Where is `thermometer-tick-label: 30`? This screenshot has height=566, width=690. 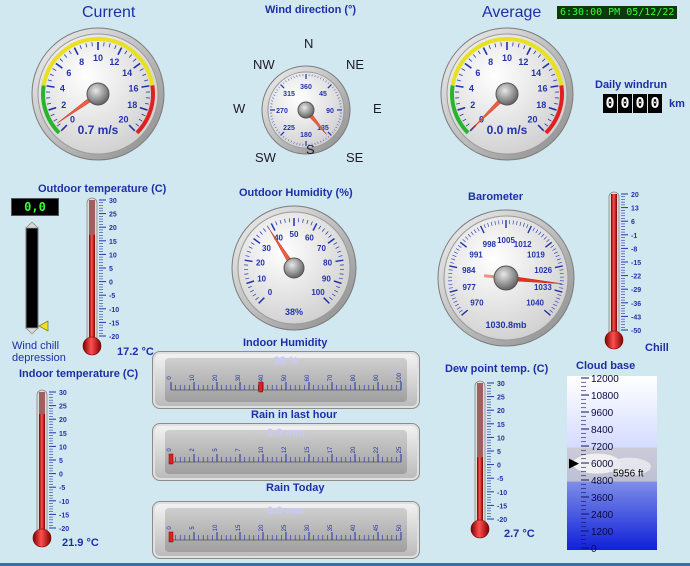 thermometer-tick-label: 30 is located at coordinates (63, 393).